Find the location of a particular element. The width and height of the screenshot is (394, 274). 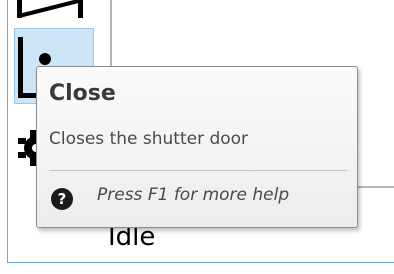

tooltip-help-text: Press F1 for more help is located at coordinates (193, 195).